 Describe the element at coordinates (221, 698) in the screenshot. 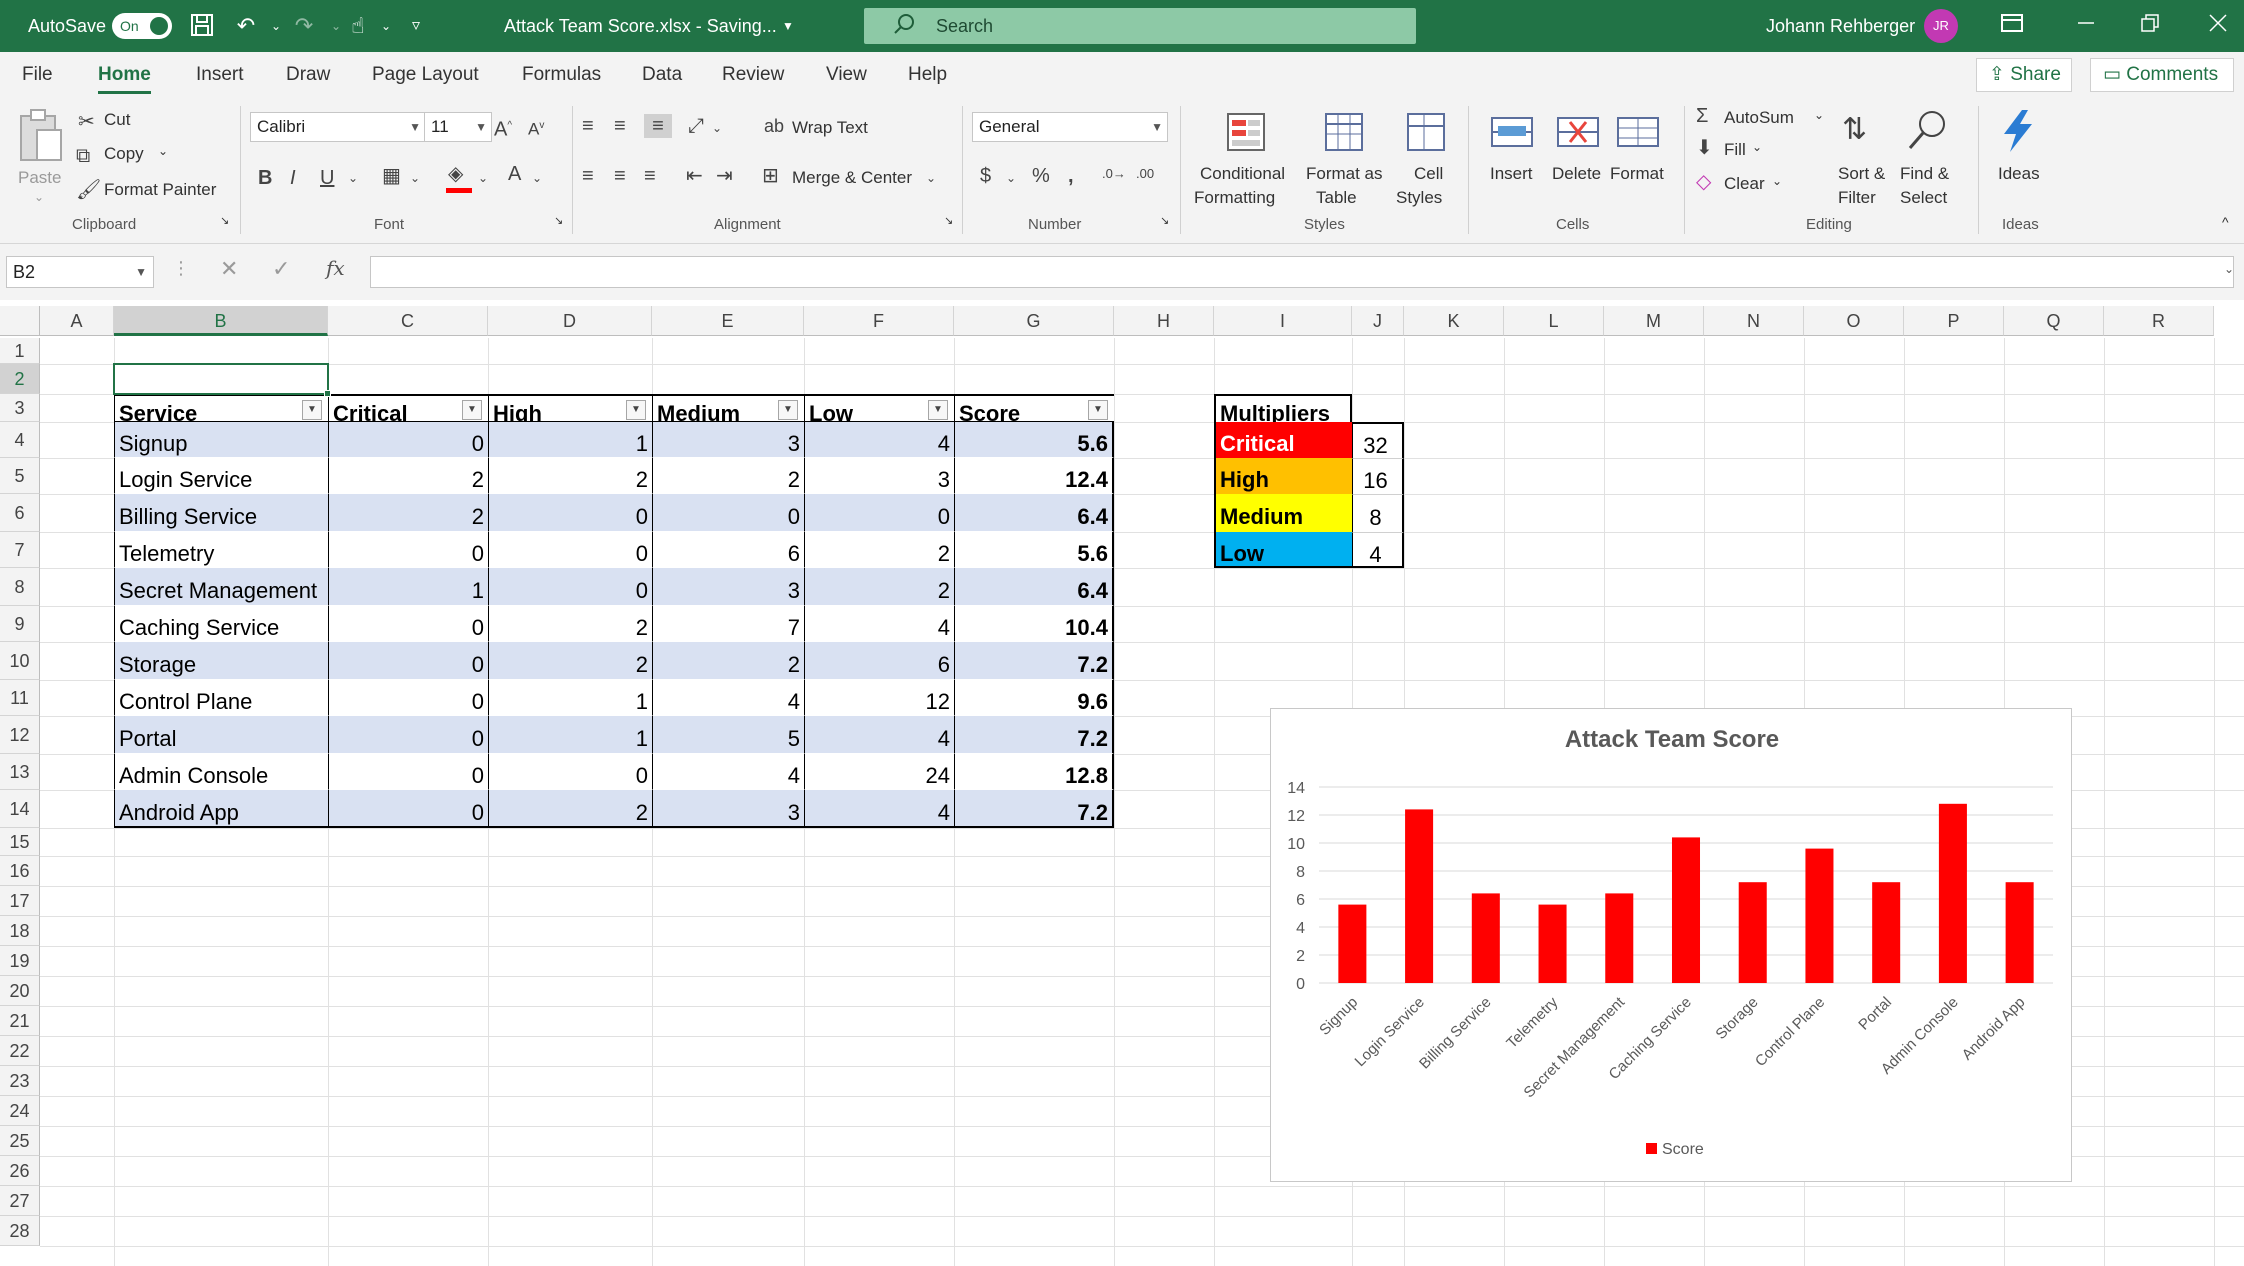

I see `service-name-cell: Control Plane` at that location.